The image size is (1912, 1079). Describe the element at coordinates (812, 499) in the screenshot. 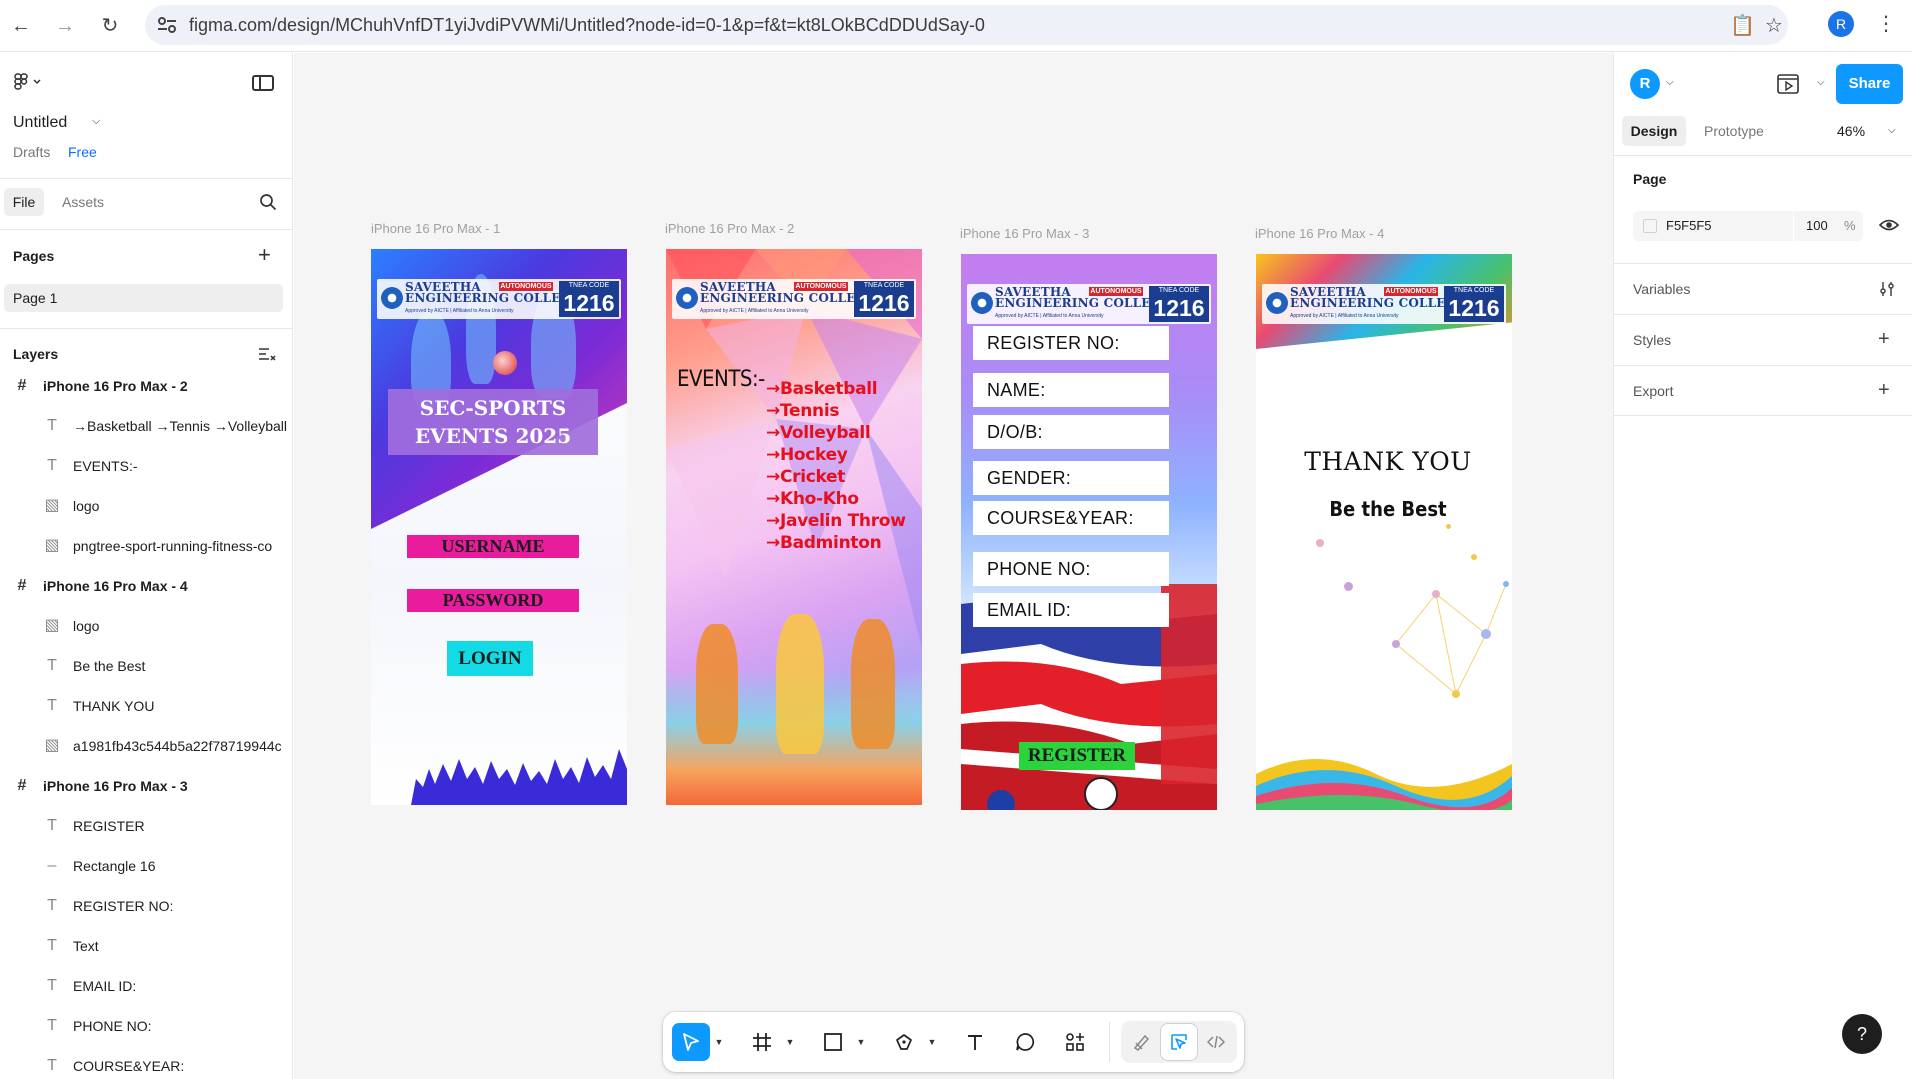

I see `event-list-item: →Kho-Kho` at that location.